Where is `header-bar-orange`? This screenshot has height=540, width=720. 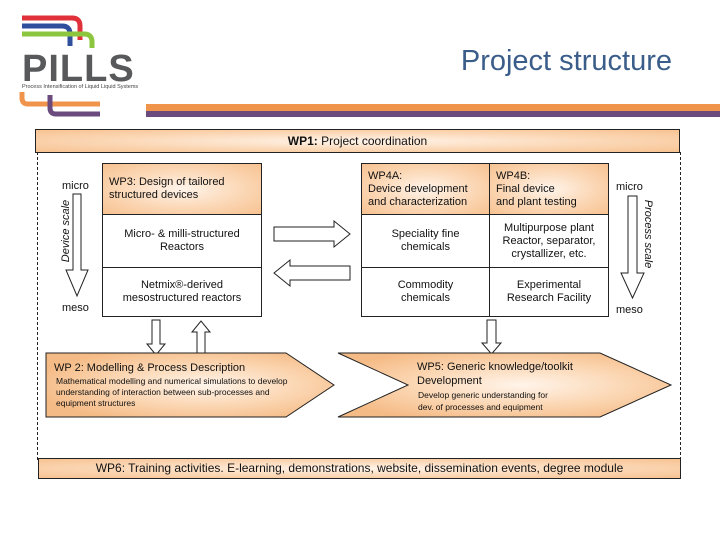 header-bar-orange is located at coordinates (433, 107).